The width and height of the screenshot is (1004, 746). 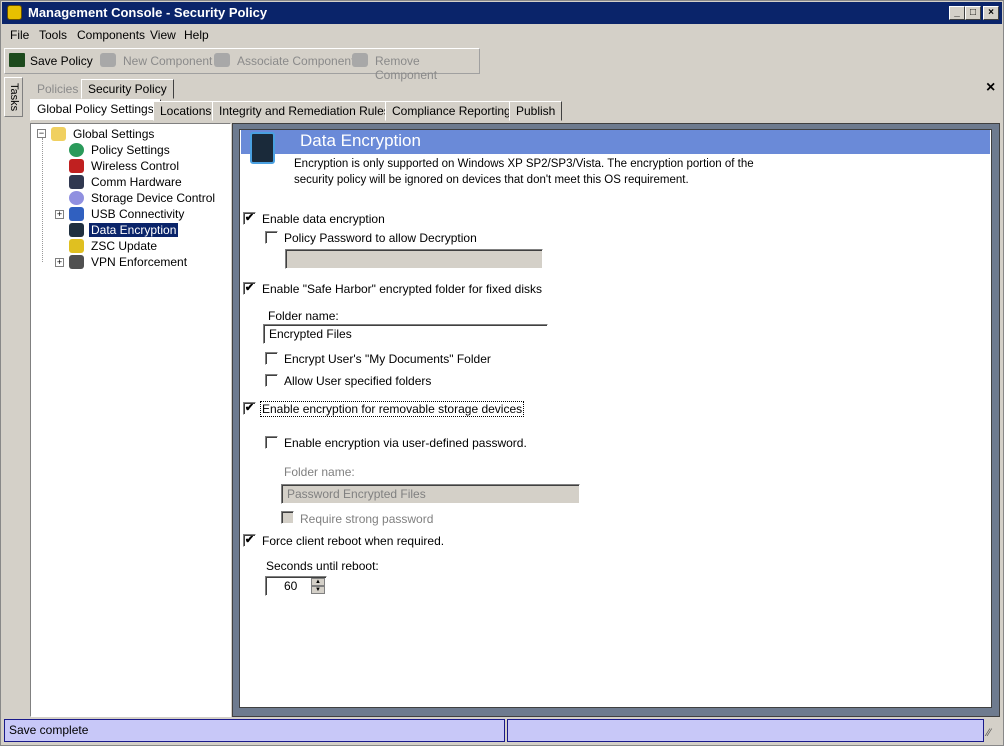 I want to click on save-policy-button: Save Policy, so click(x=61, y=61).